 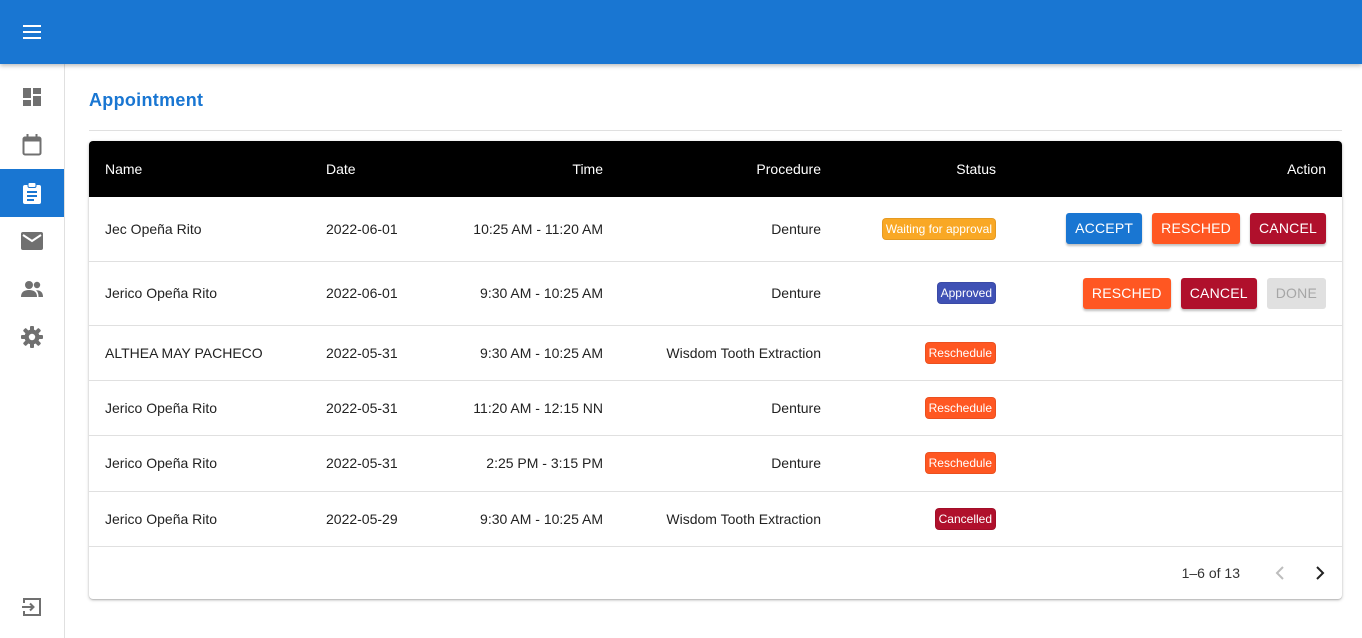 What do you see at coordinates (146, 100) in the screenshot?
I see `page-title: Appointment` at bounding box center [146, 100].